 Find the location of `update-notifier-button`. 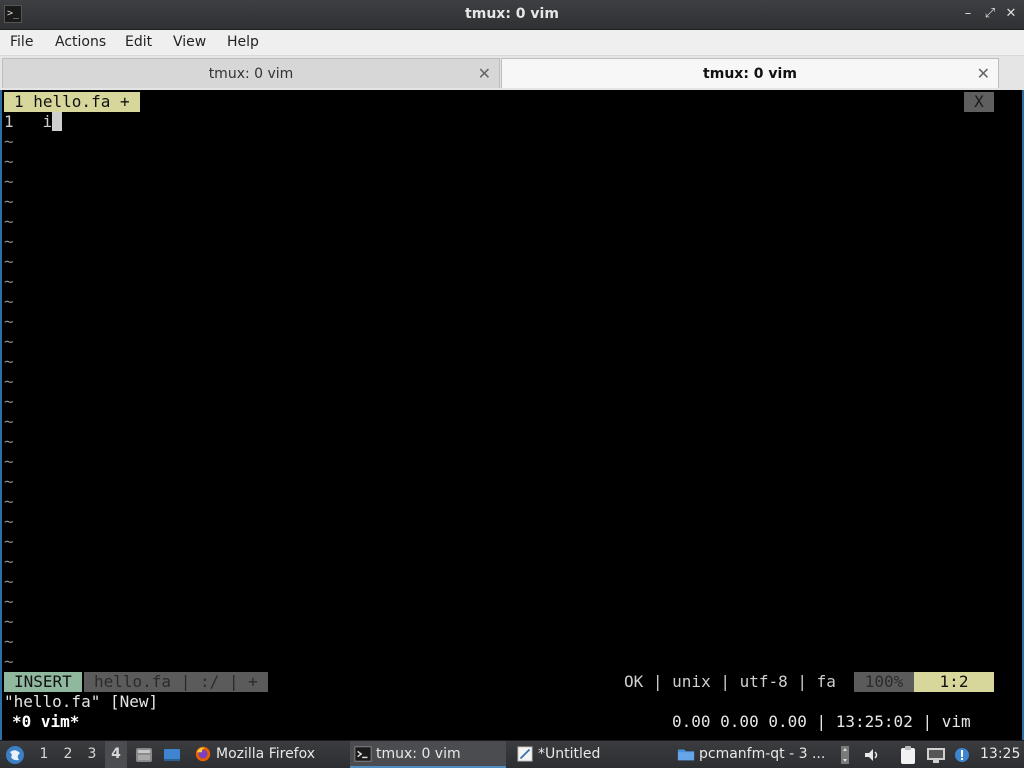

update-notifier-button is located at coordinates (962, 754).